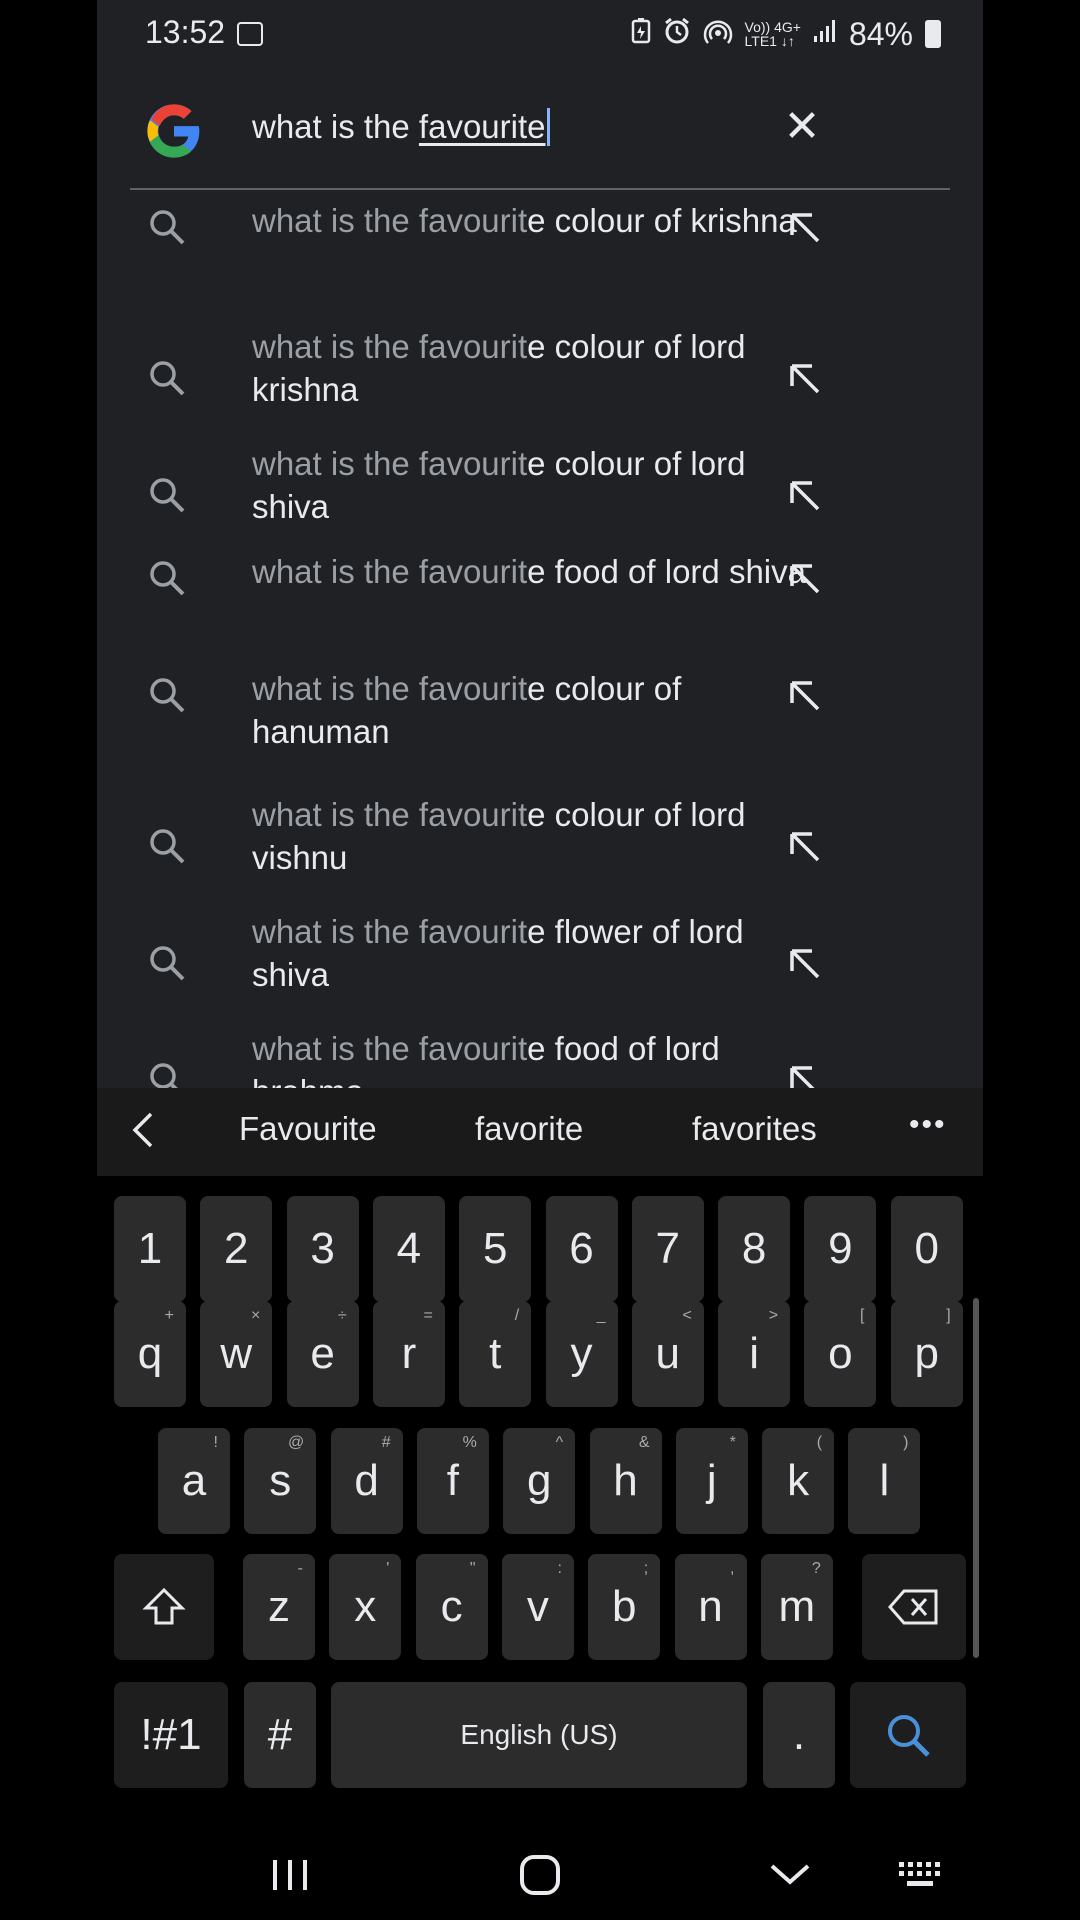 This screenshot has height=1920, width=1080. What do you see at coordinates (540, 599) in the screenshot?
I see `suggestion-item: what is the favourite food of lord shiva` at bounding box center [540, 599].